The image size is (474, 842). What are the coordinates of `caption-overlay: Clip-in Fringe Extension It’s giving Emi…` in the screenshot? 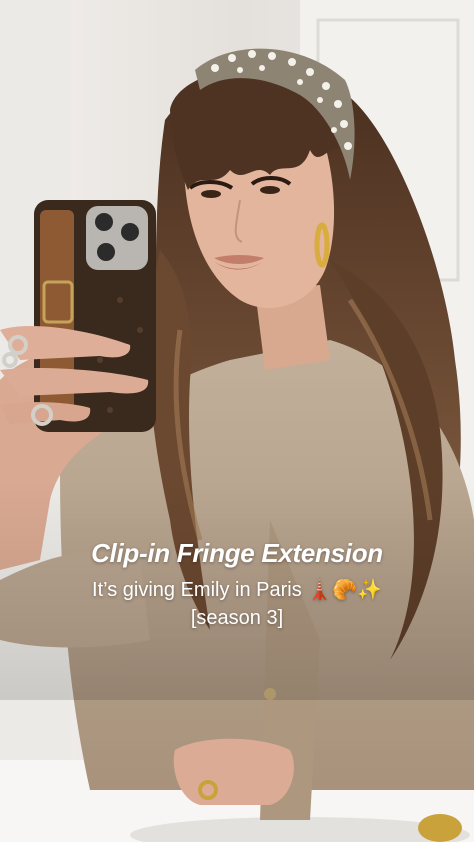 It's located at (237, 584).